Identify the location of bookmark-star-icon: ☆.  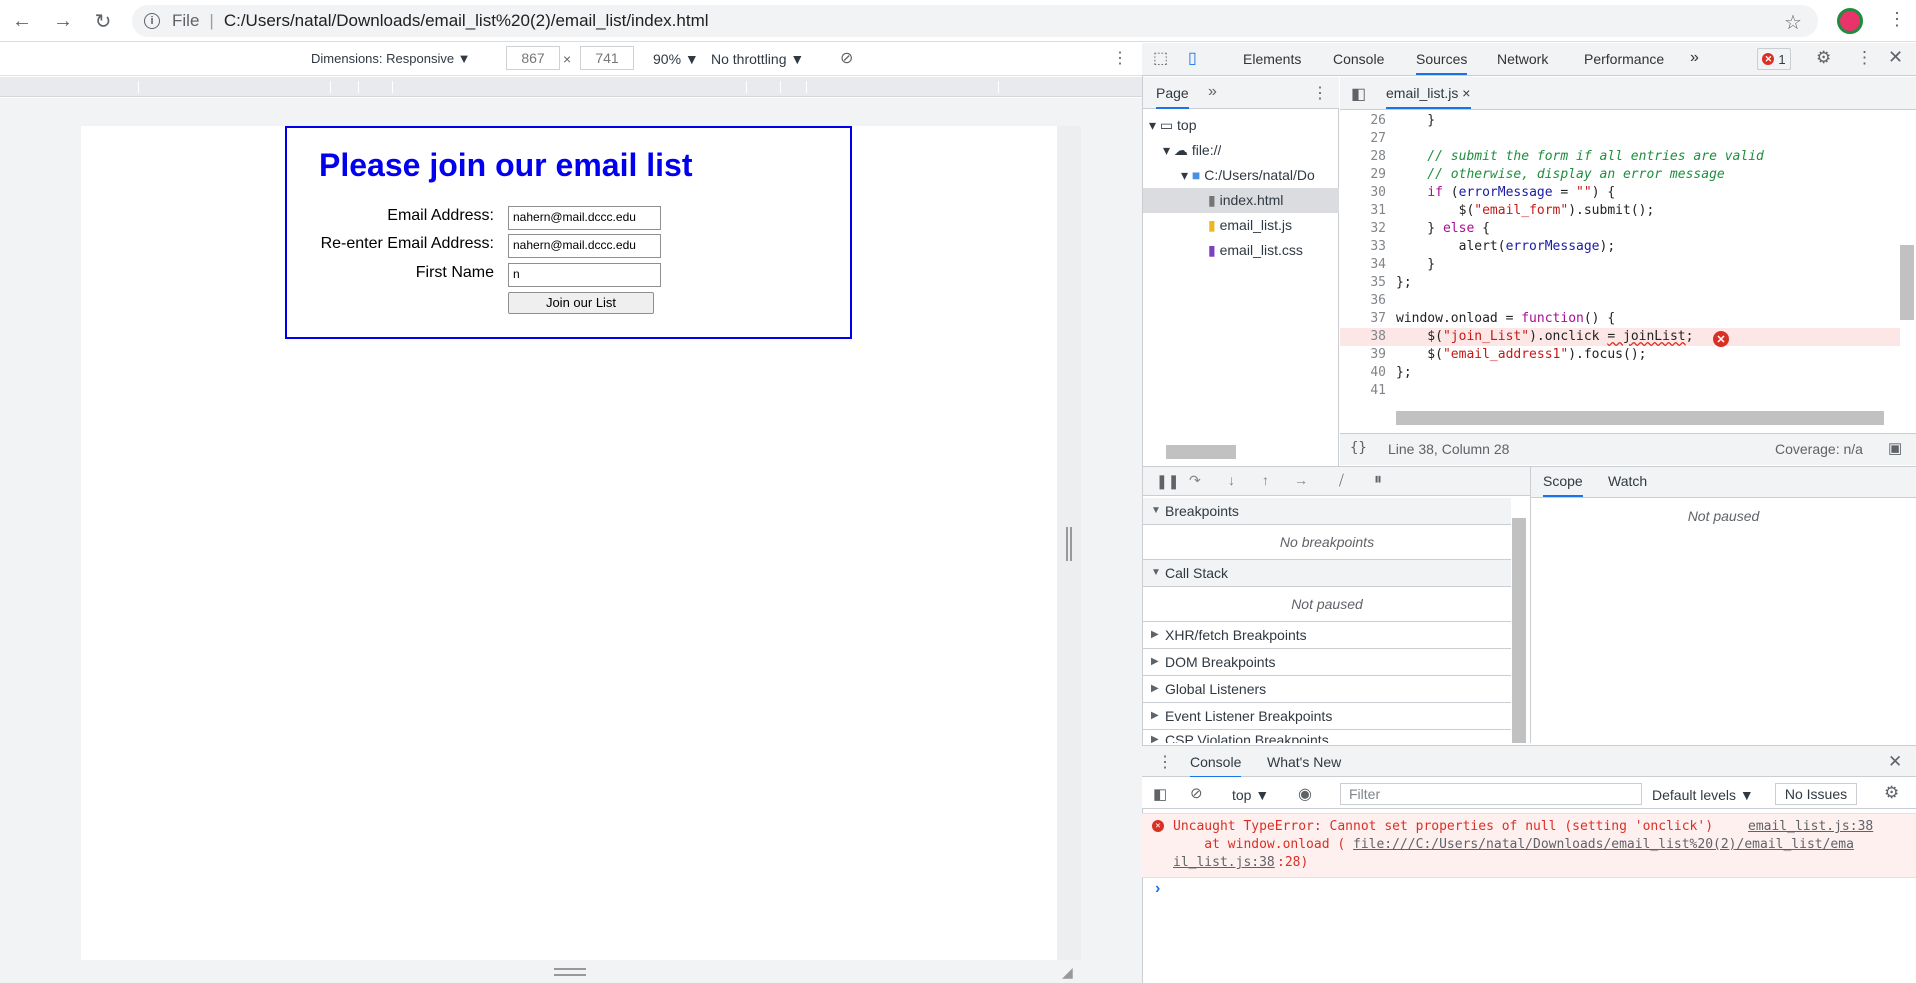
(1793, 22).